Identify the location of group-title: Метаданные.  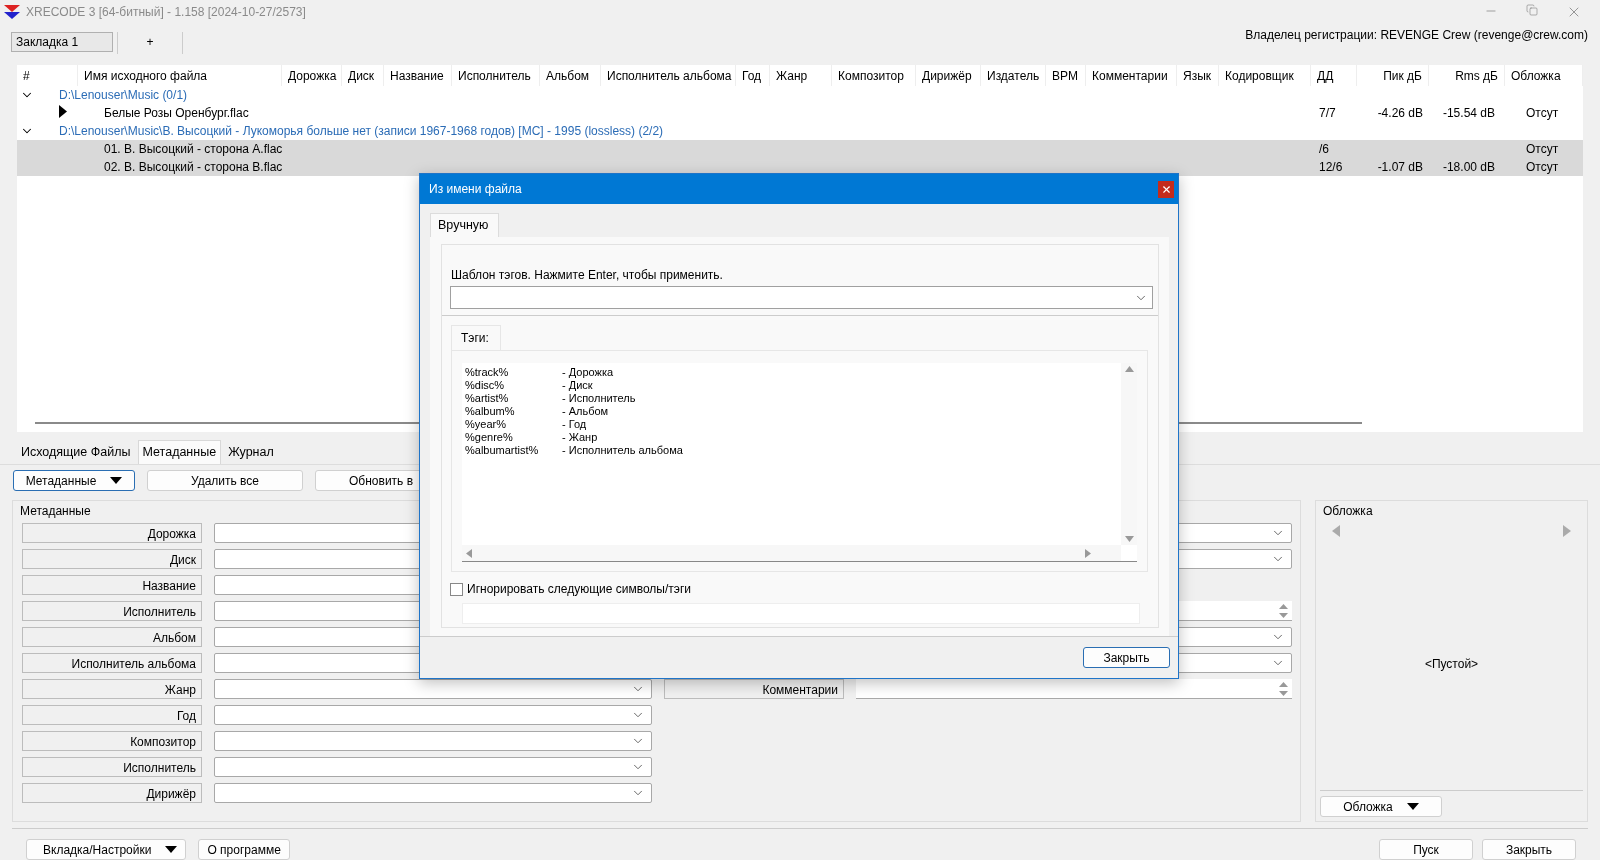
(55, 511).